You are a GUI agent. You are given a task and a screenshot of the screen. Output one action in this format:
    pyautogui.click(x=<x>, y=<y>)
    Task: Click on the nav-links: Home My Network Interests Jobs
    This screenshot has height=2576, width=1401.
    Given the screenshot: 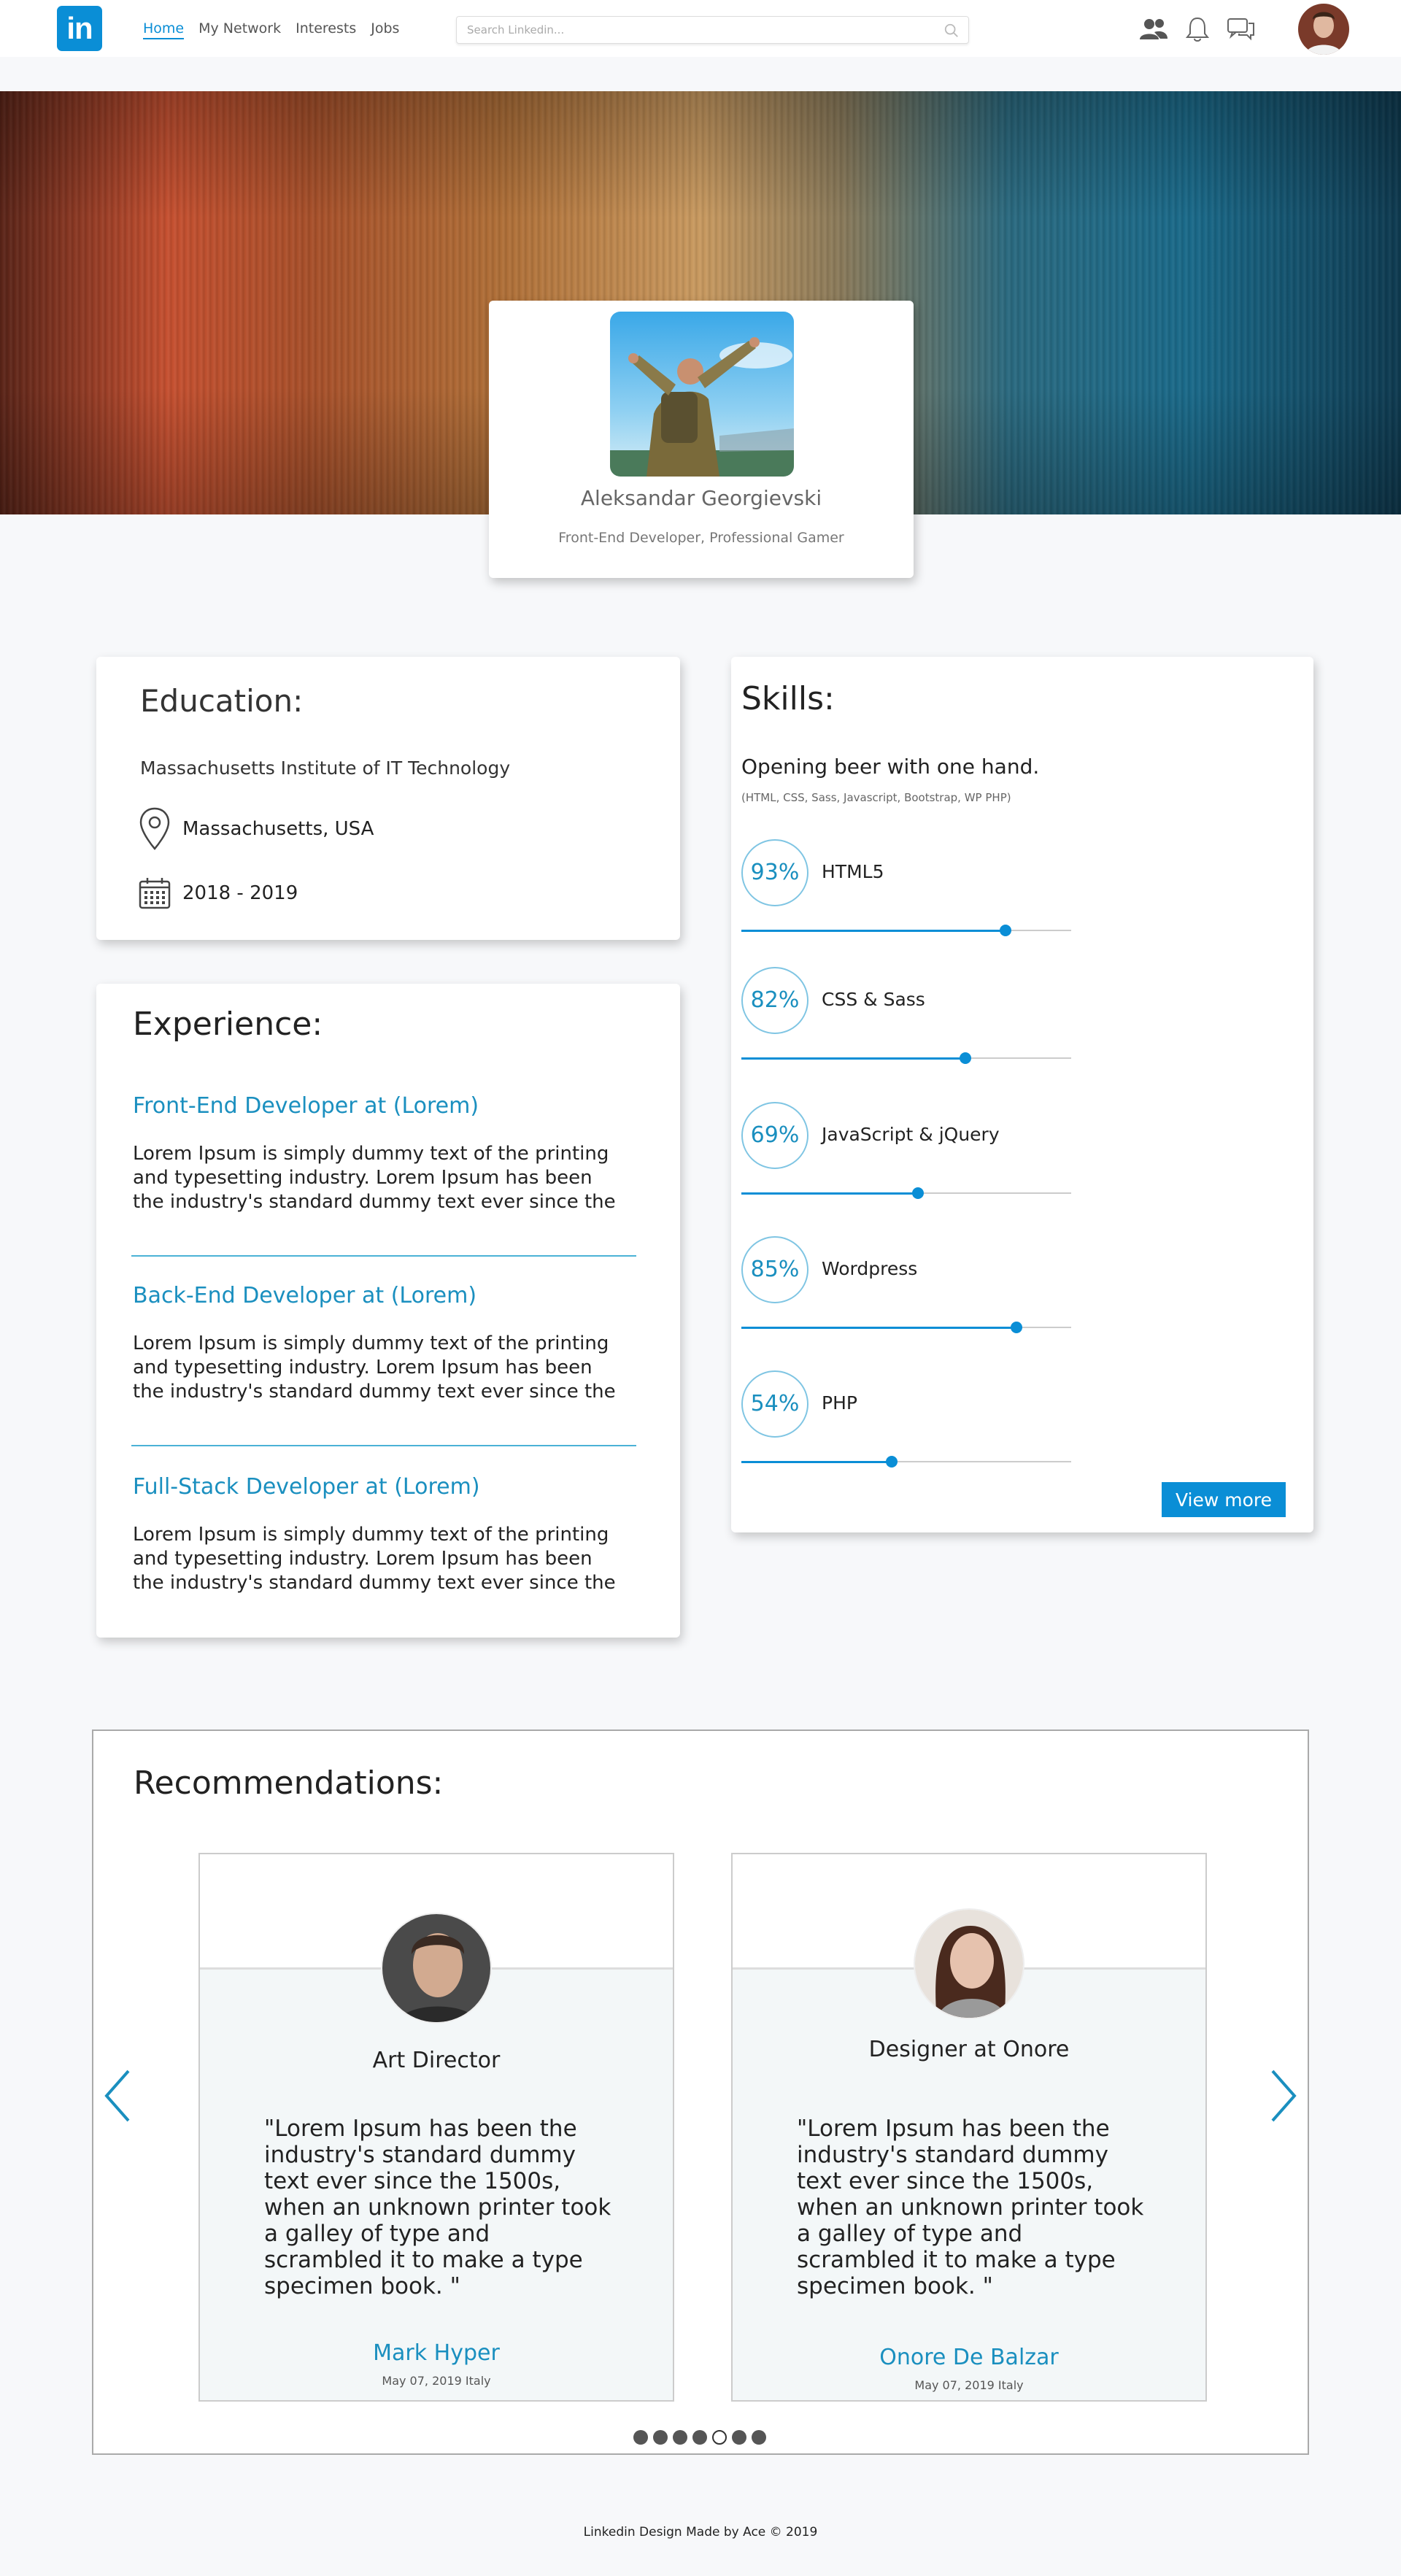 What is the action you would take?
    pyautogui.click(x=278, y=30)
    